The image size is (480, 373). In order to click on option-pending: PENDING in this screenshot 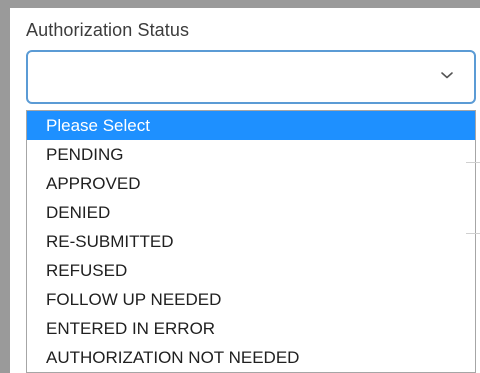, I will do `click(251, 154)`.